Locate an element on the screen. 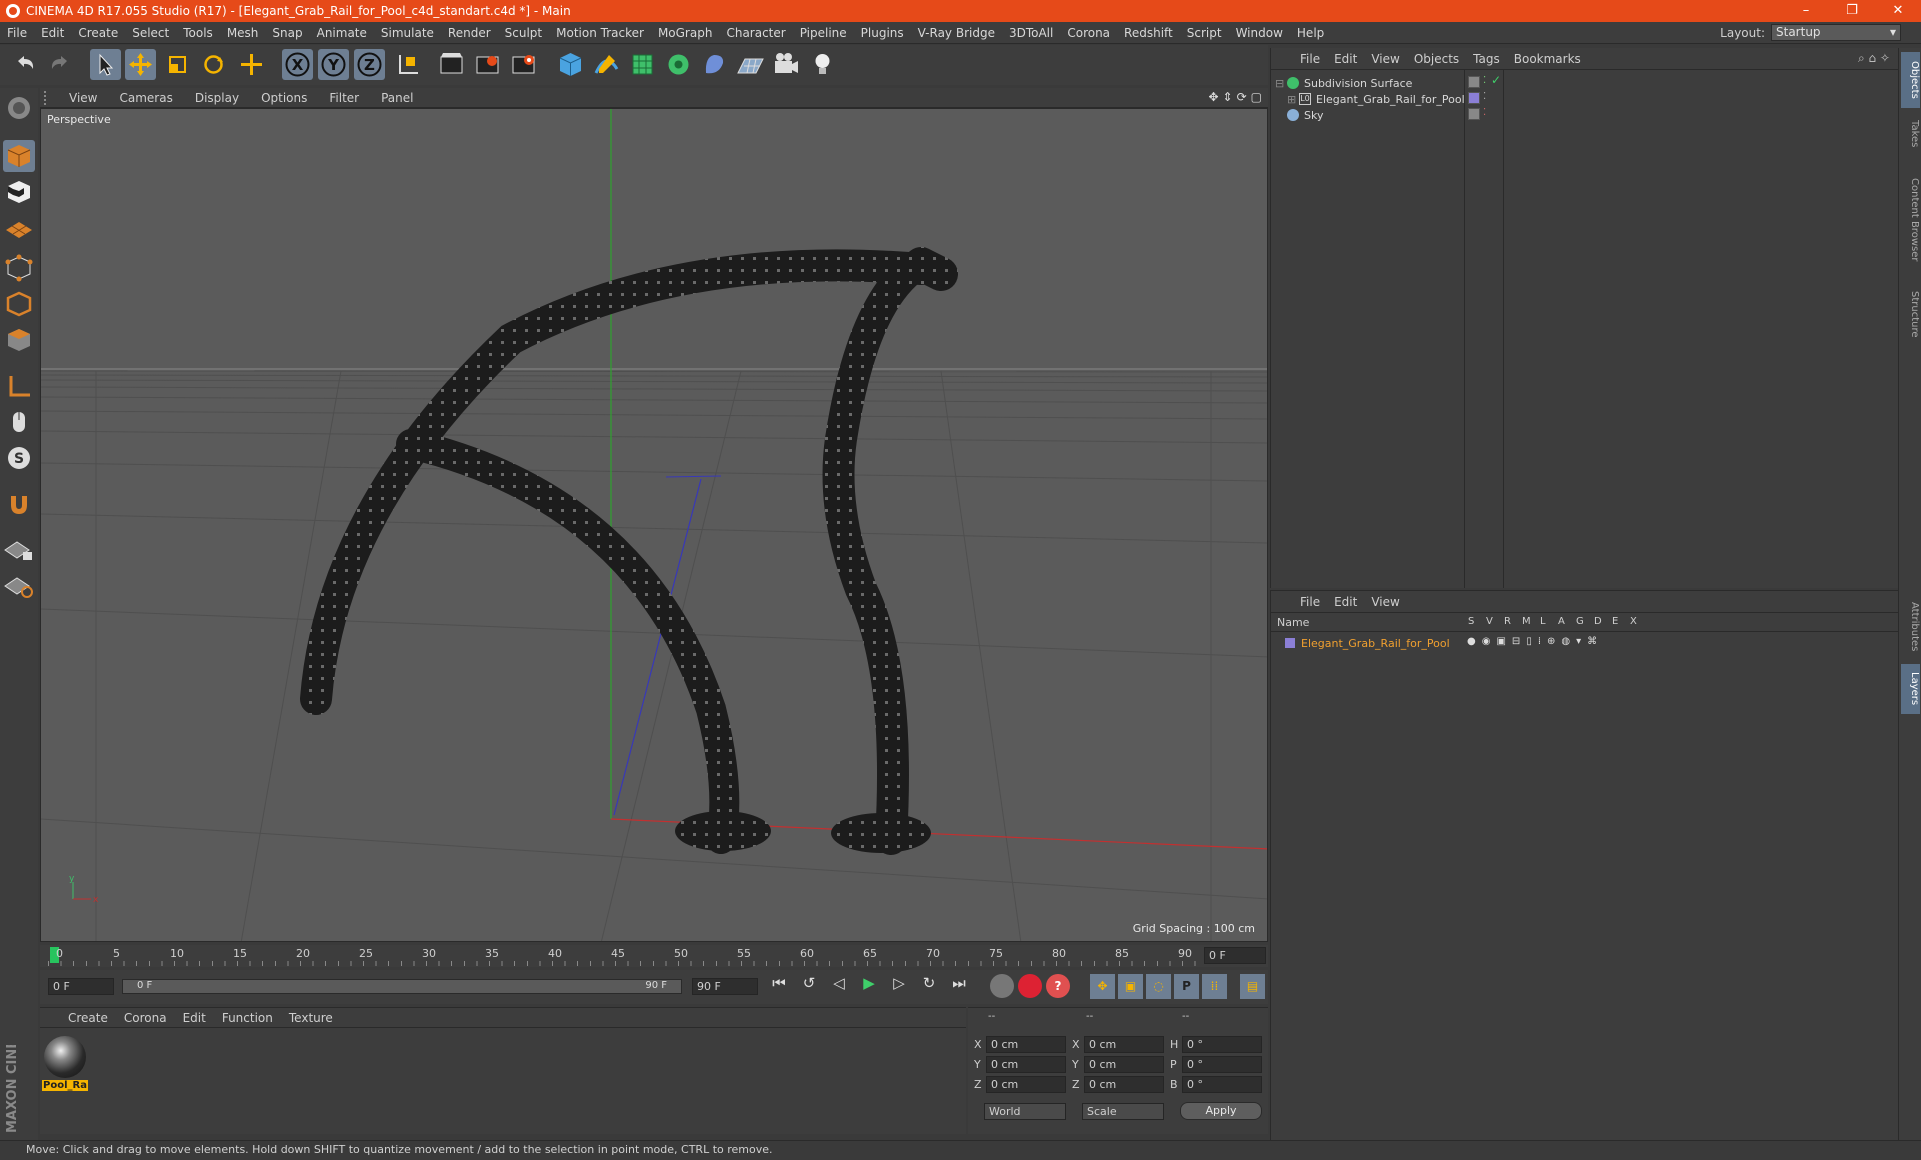 This screenshot has height=1160, width=1921. redo-button is located at coordinates (59, 64).